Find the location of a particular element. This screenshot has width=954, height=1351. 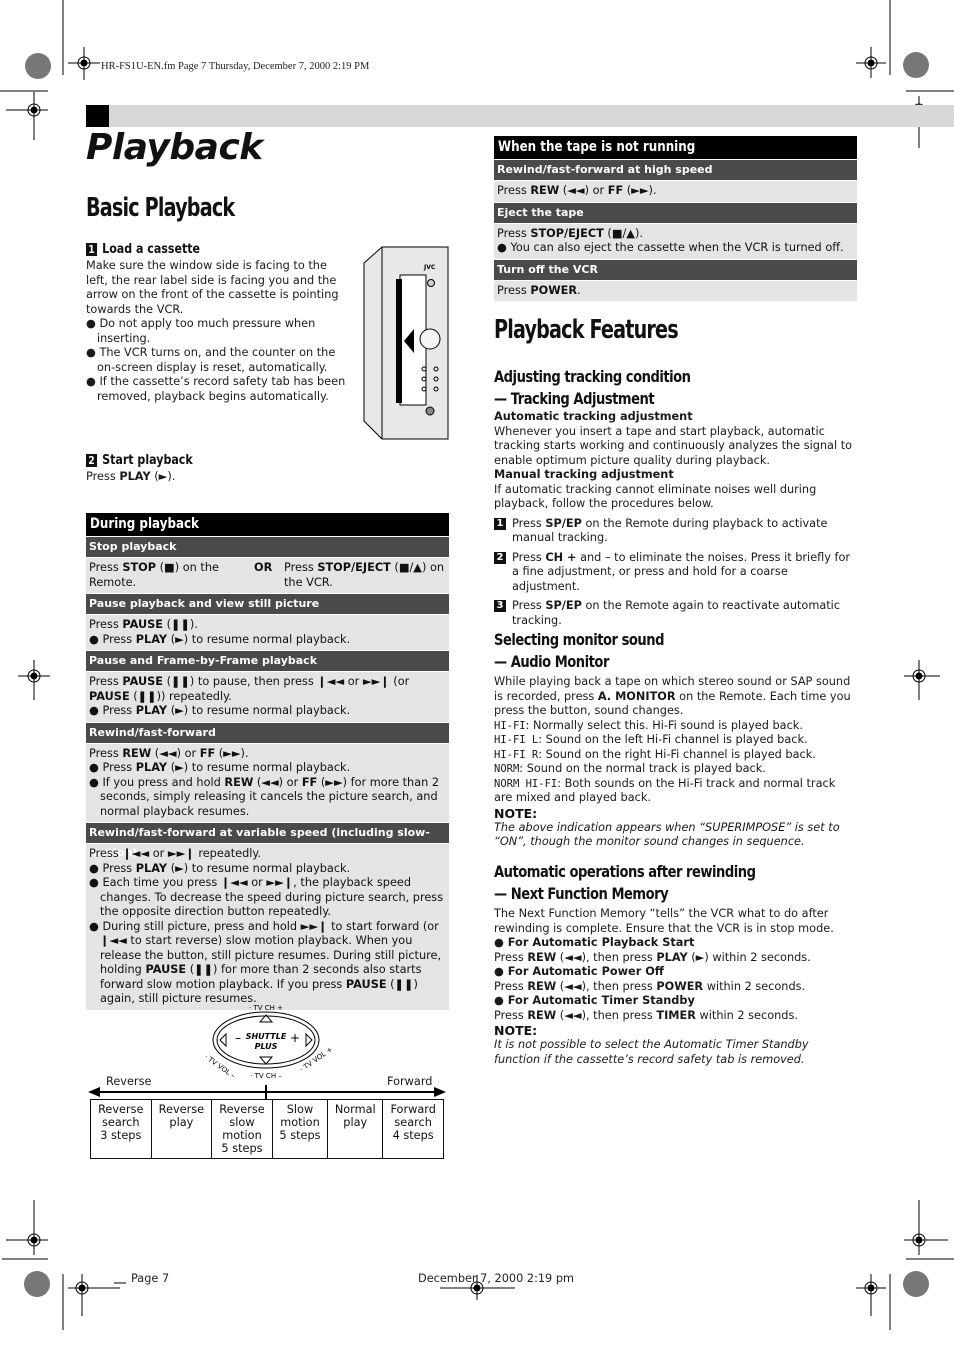

step-text: Press PLAY (►). is located at coordinates (131, 476).